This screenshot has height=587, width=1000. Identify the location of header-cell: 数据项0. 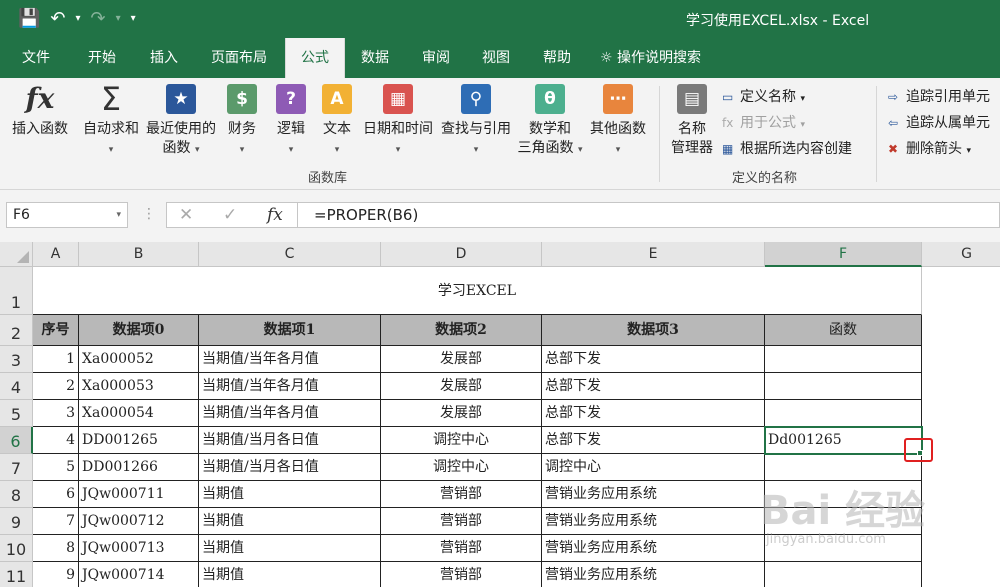
(139, 330).